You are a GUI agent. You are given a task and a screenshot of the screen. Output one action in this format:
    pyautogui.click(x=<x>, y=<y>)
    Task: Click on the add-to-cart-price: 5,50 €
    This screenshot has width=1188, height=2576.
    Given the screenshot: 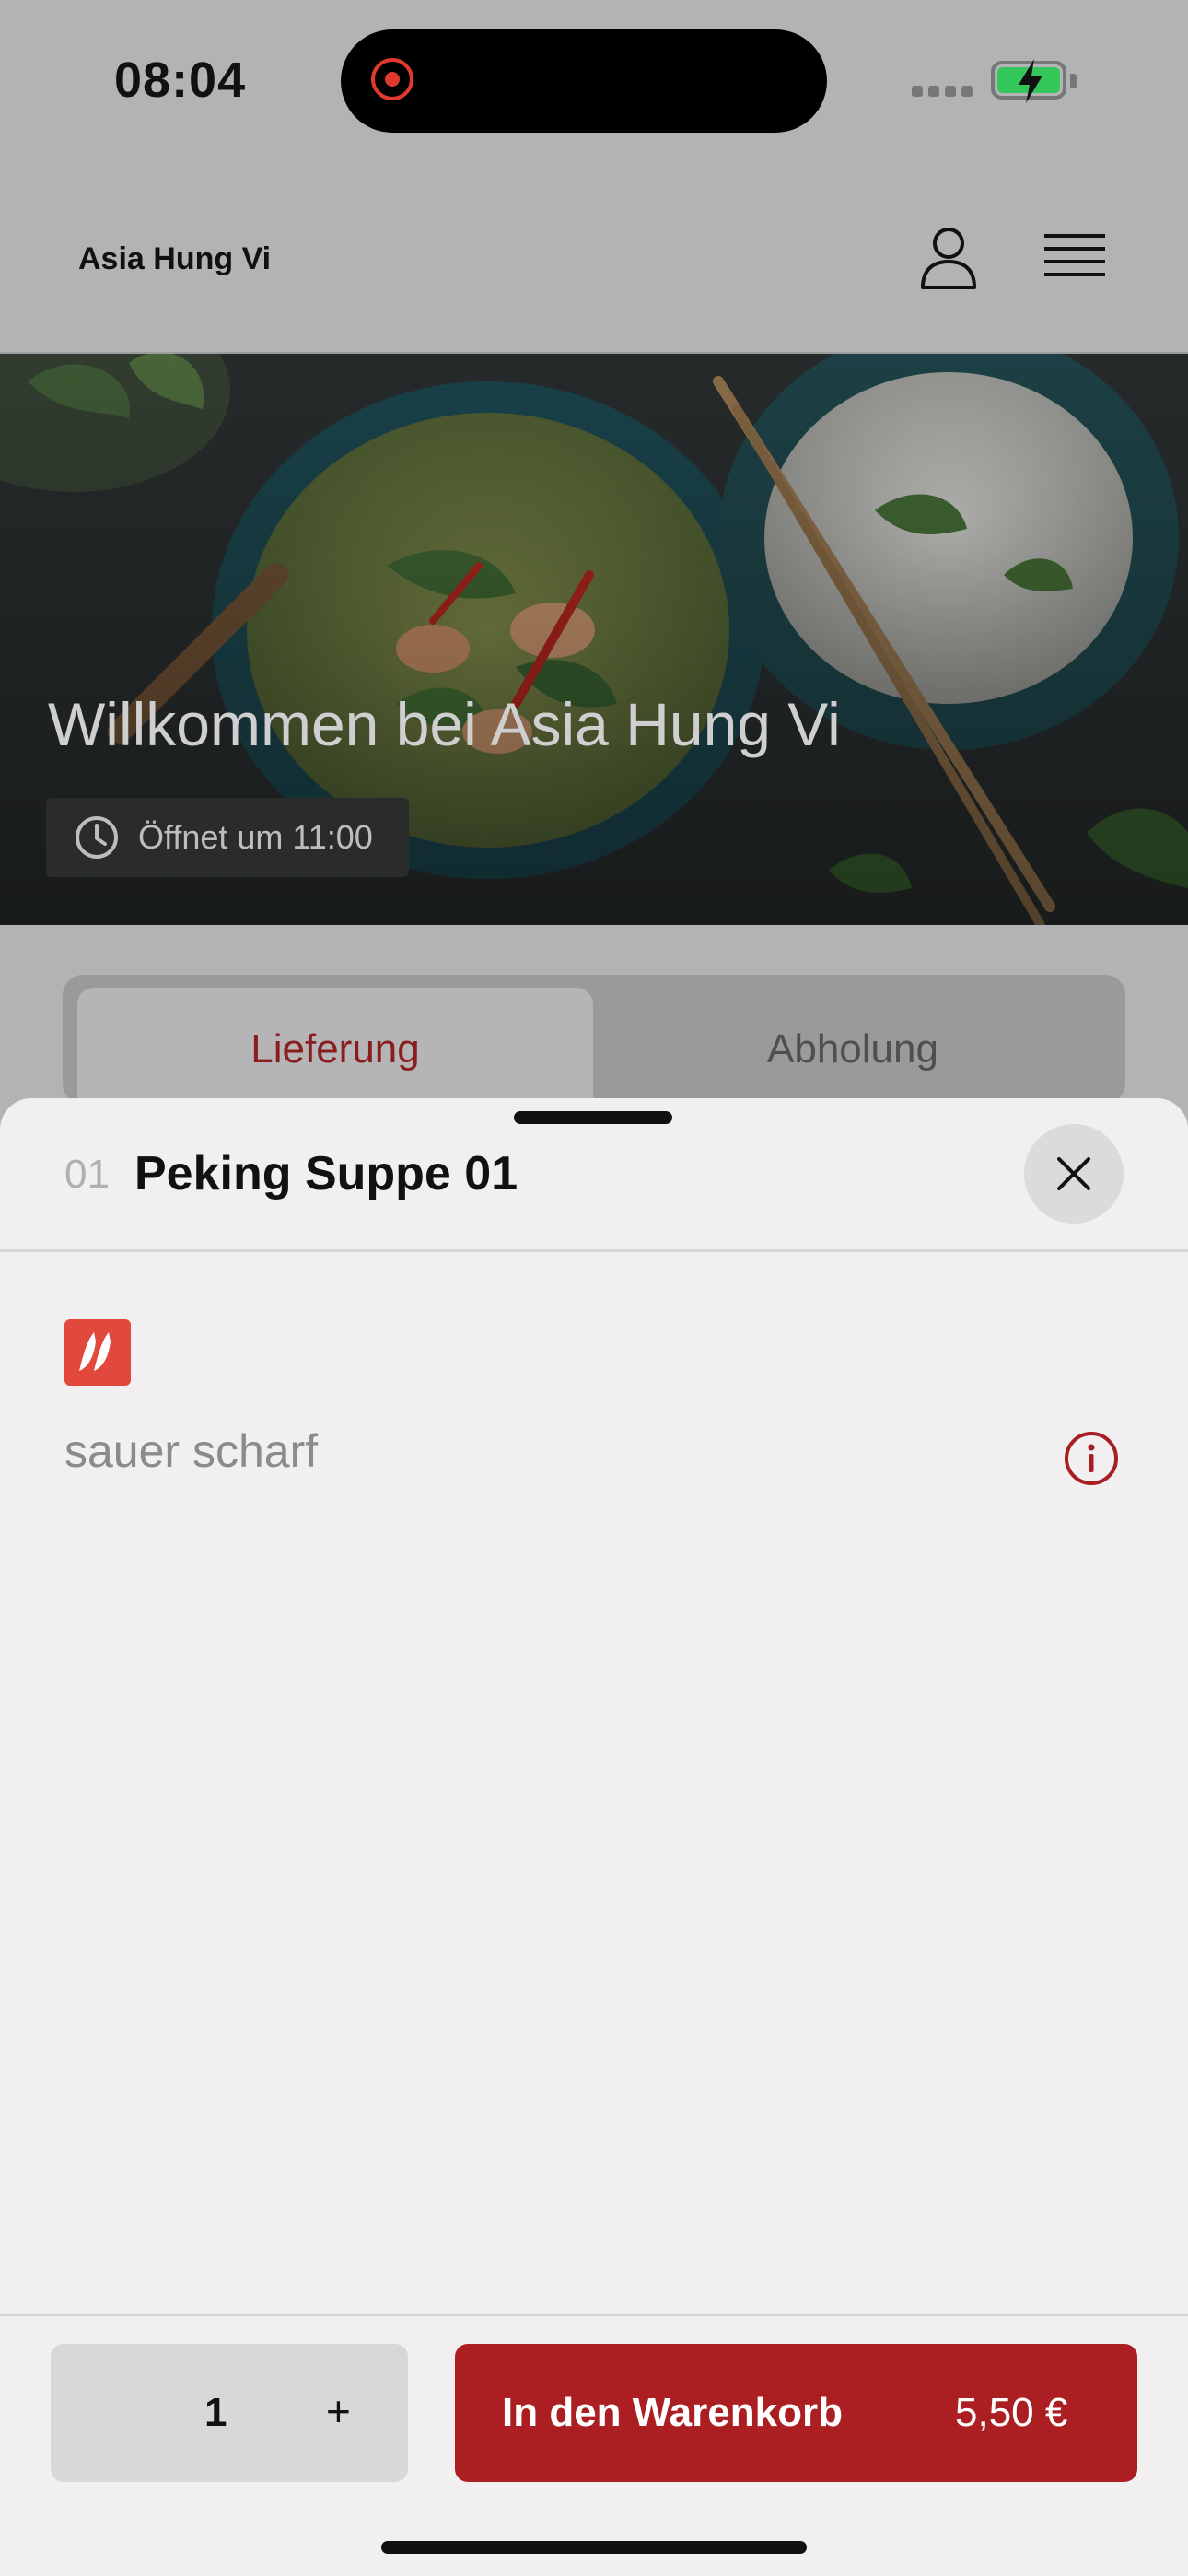 What is the action you would take?
    pyautogui.click(x=1011, y=2413)
    